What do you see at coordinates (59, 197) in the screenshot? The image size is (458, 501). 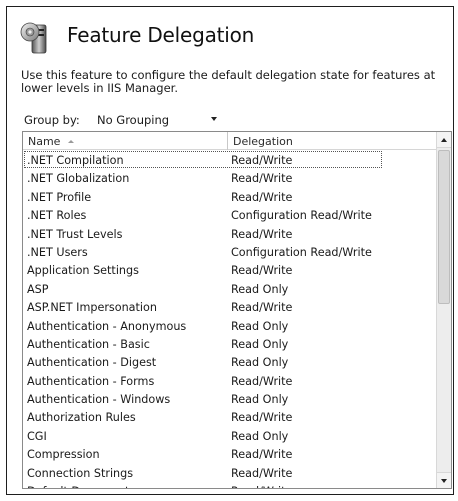 I see `feature-name: .NET Profile` at bounding box center [59, 197].